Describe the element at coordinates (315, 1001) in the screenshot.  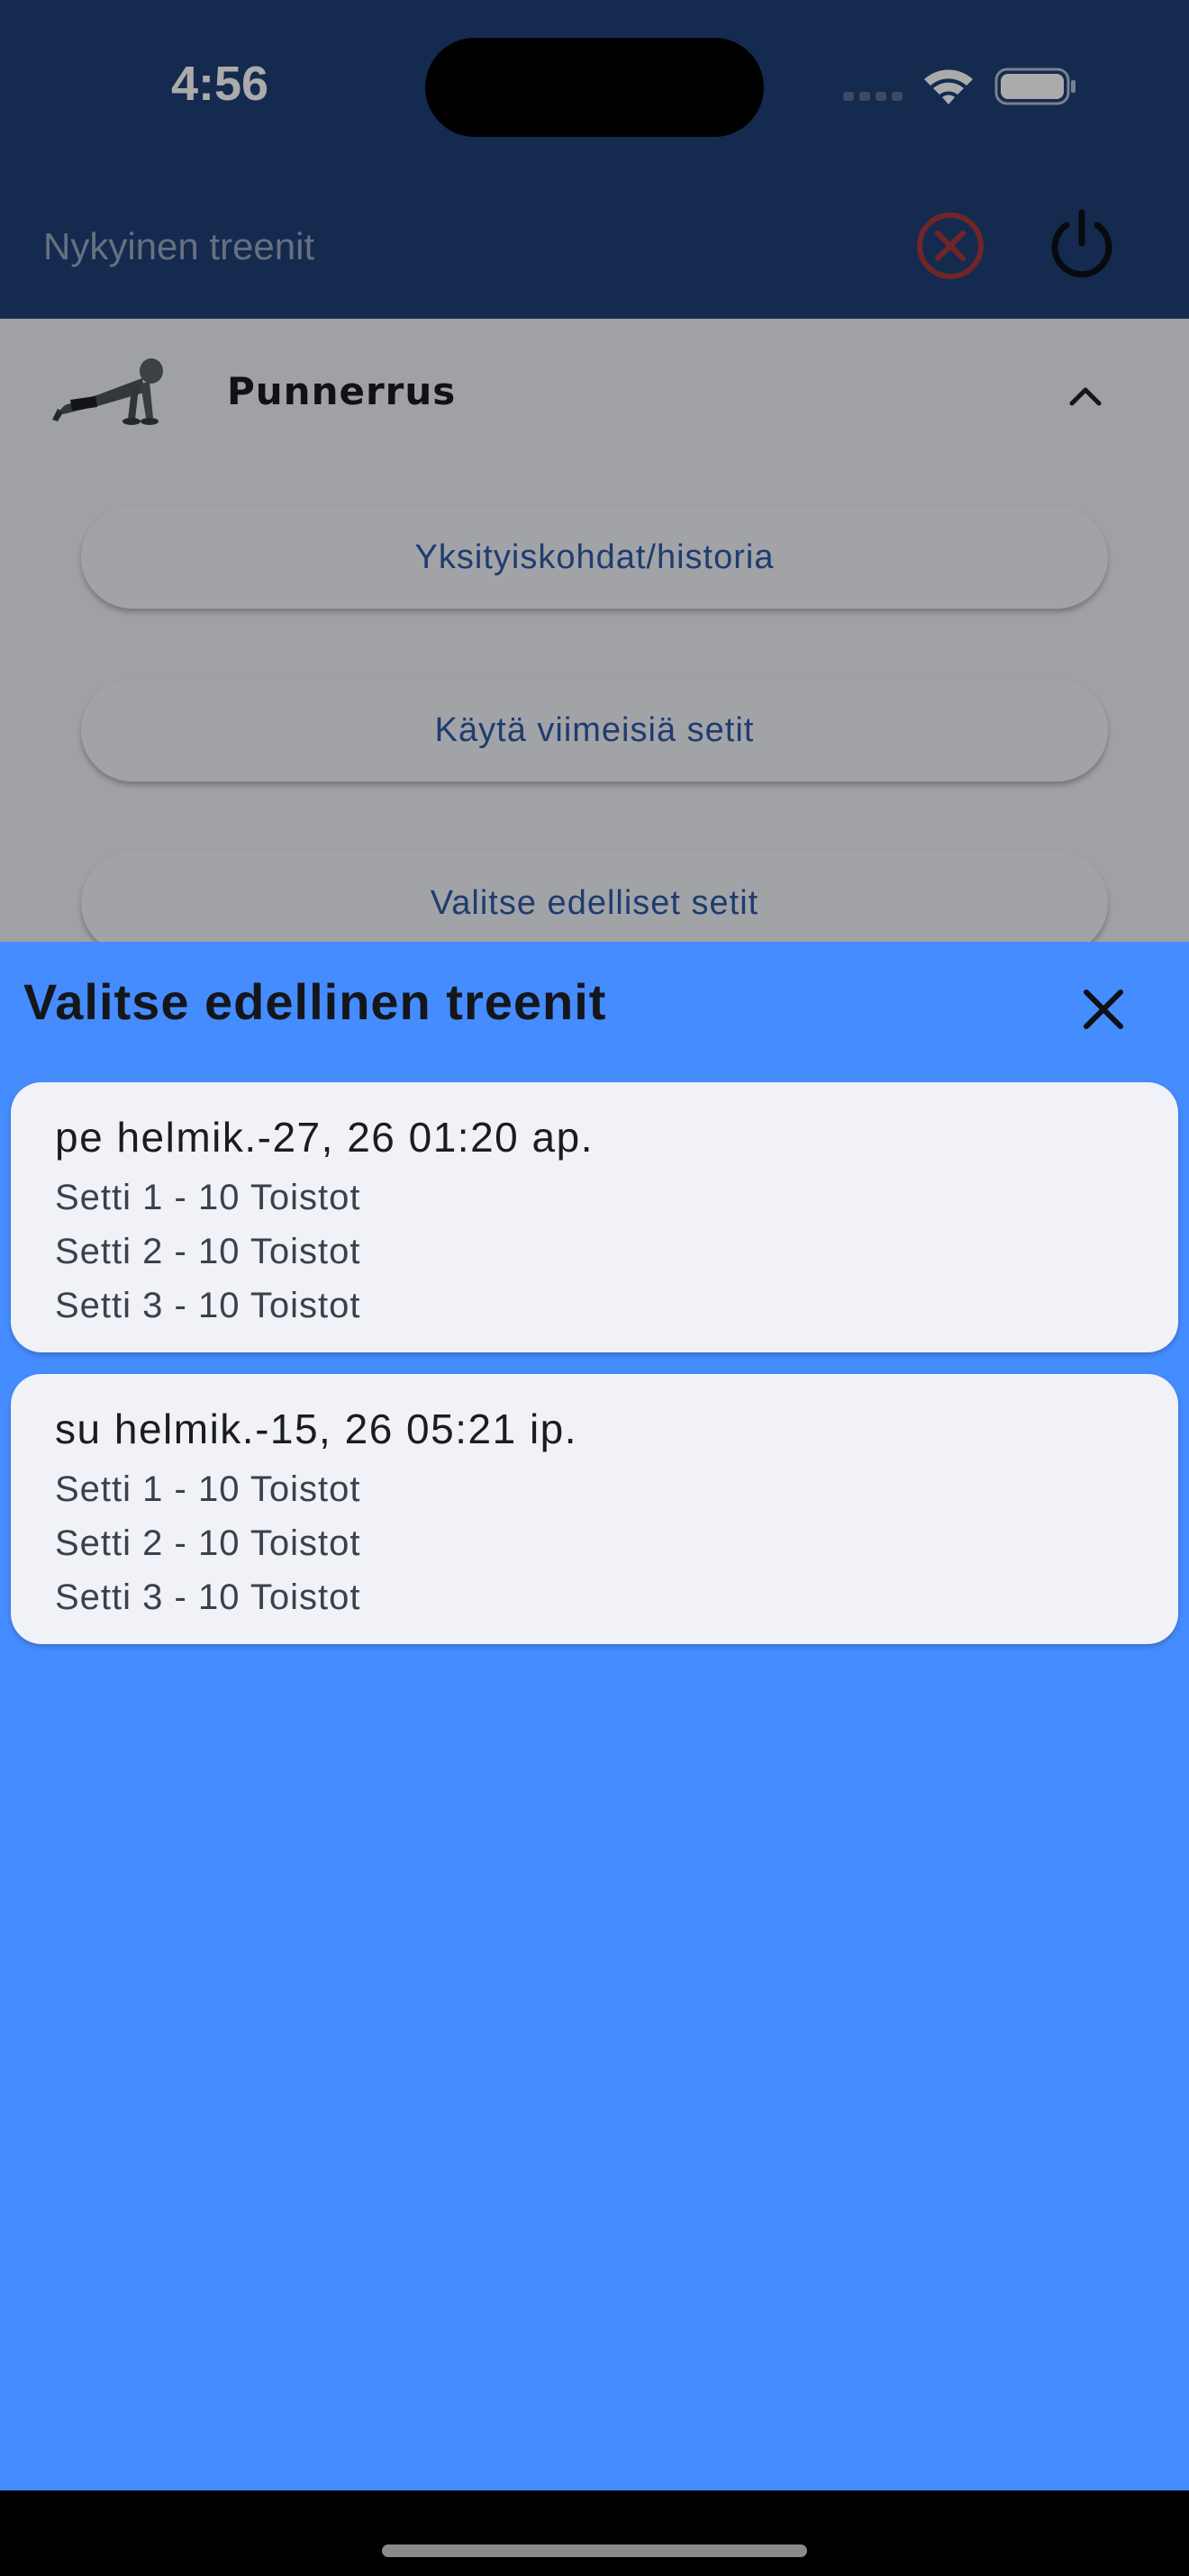
I see `sheet-title: Valitse edellinen treenit` at that location.